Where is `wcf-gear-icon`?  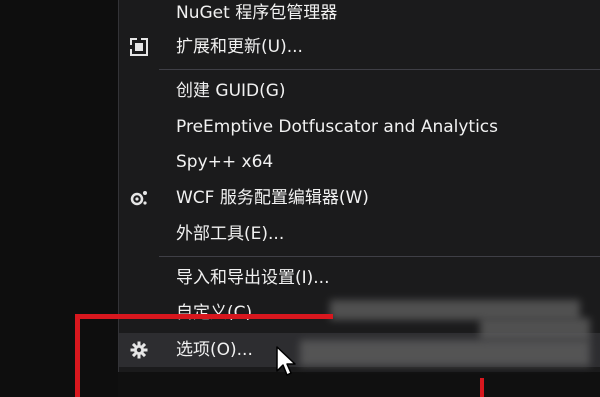 wcf-gear-icon is located at coordinates (139, 198).